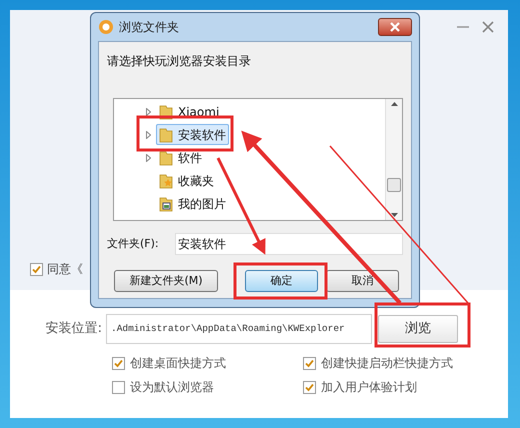  Describe the element at coordinates (394, 185) in the screenshot. I see `scrollbar-thumb` at that location.